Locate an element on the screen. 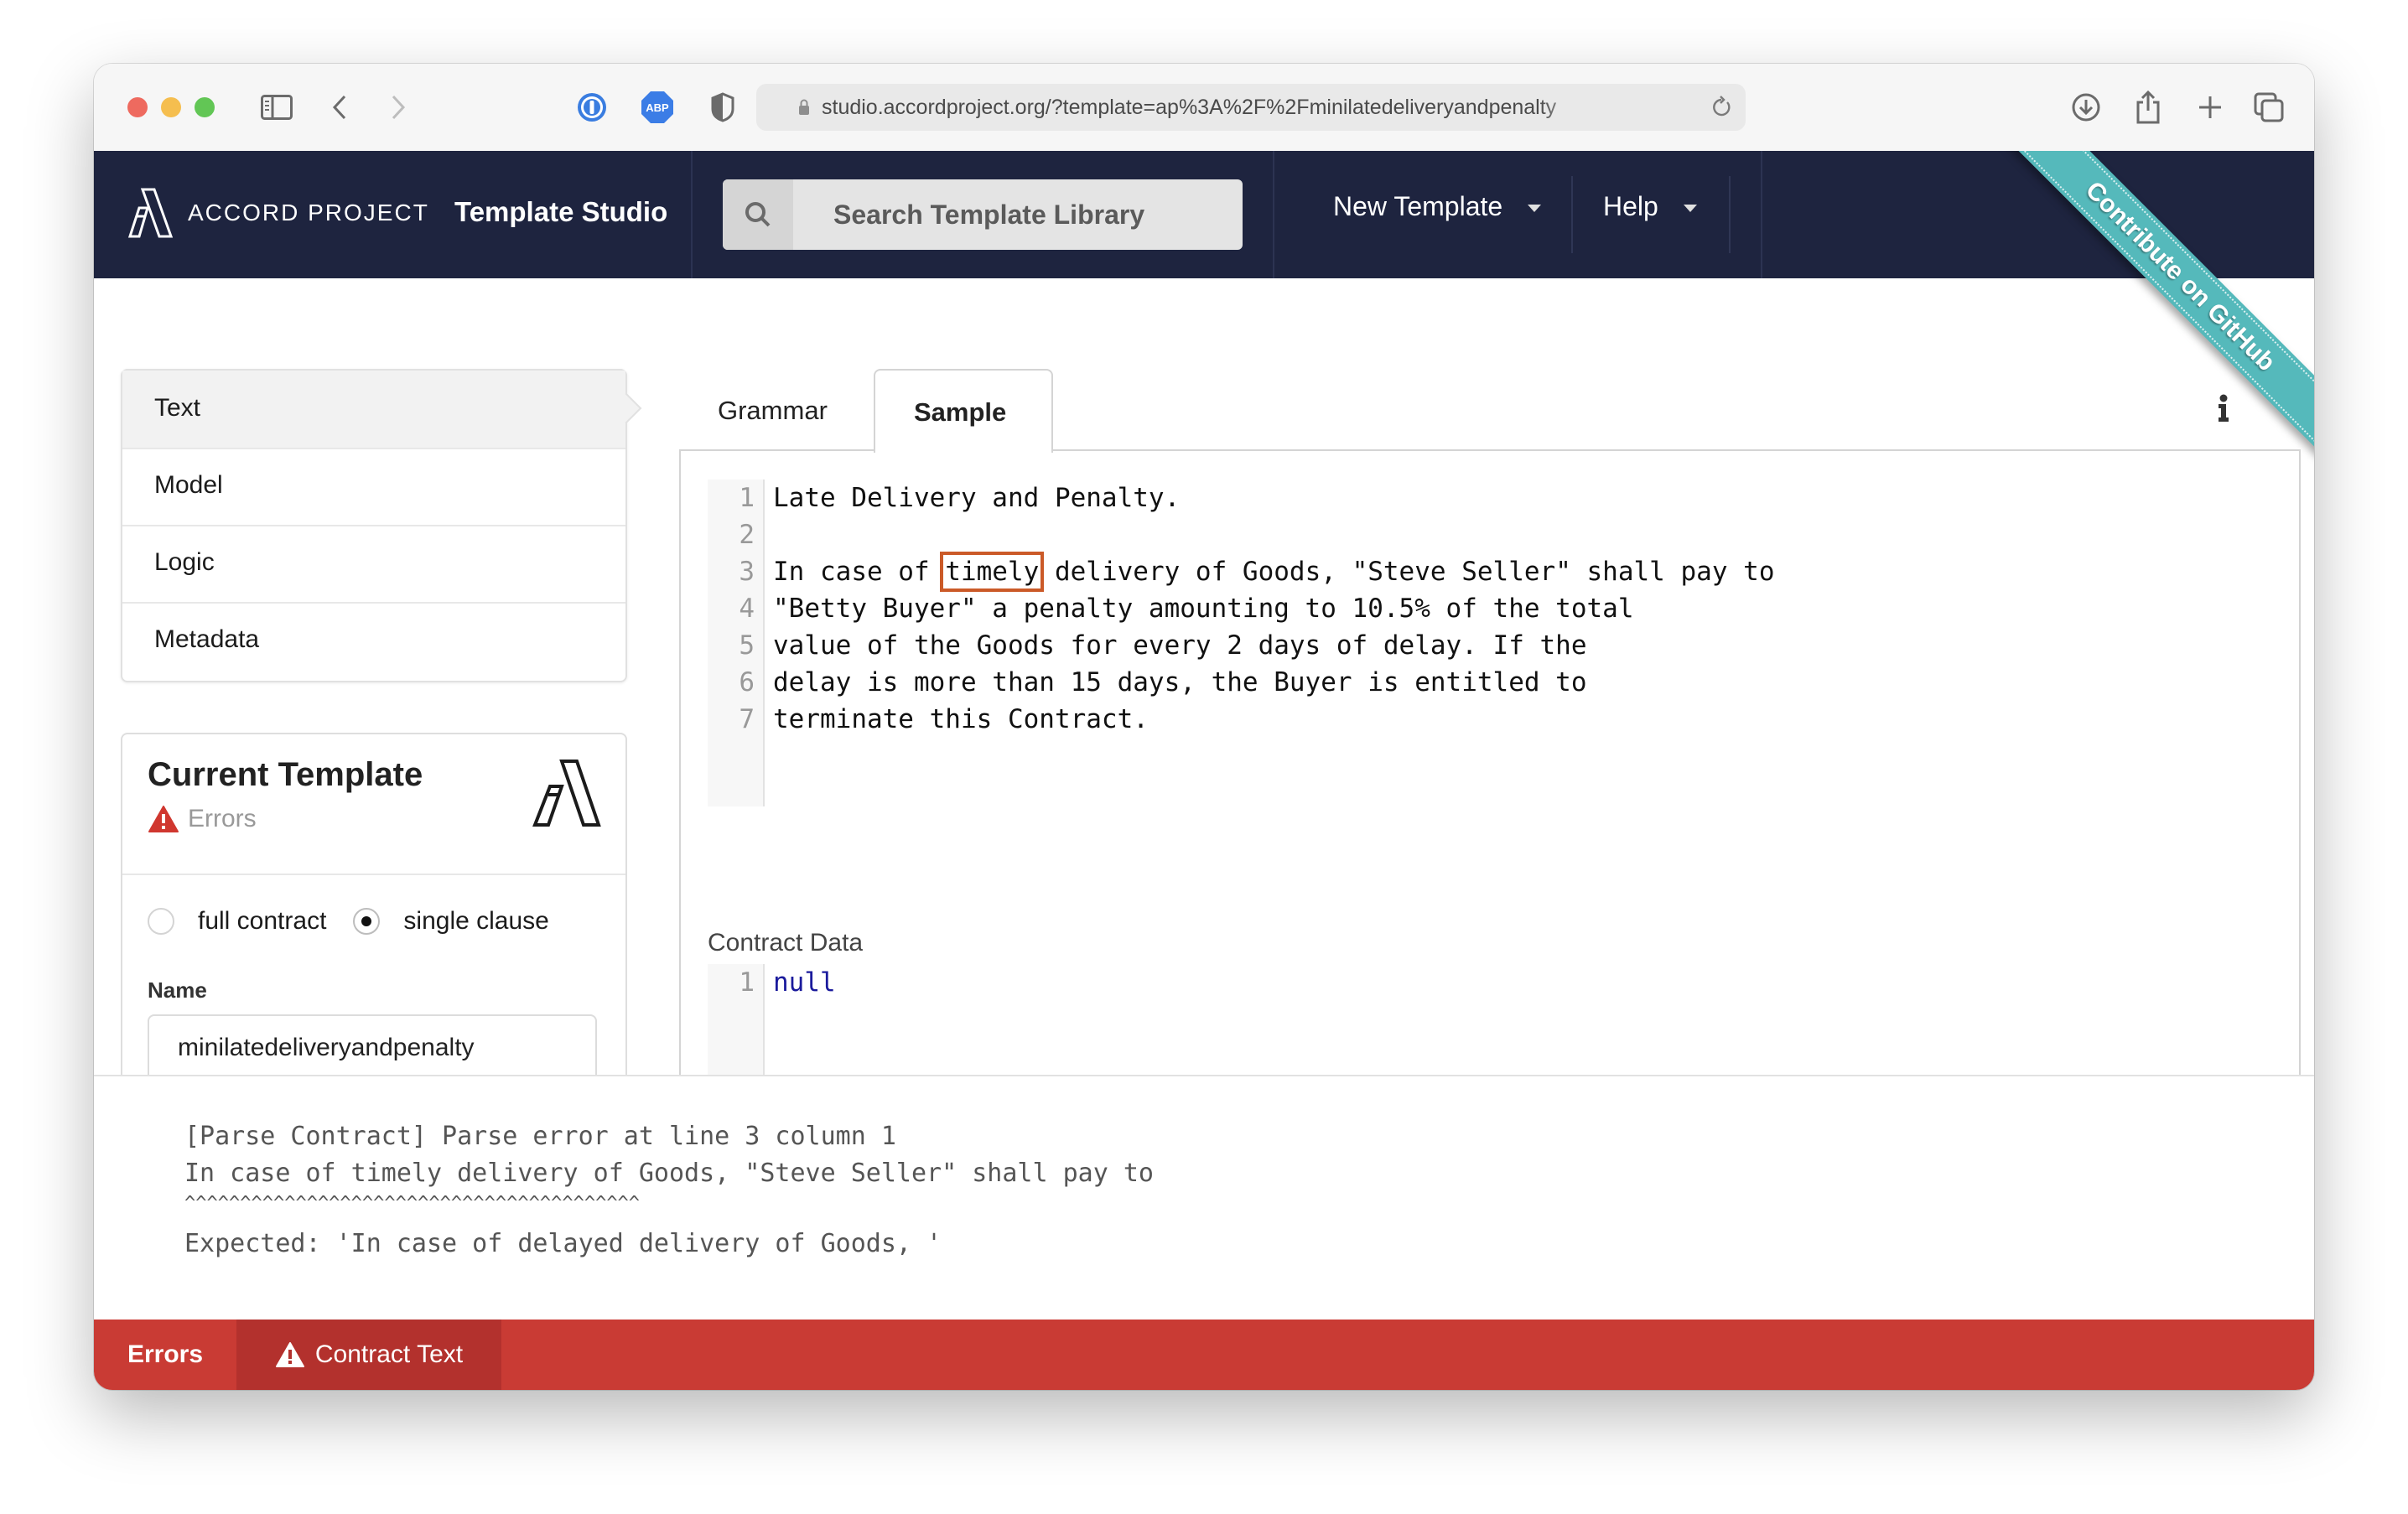  reload-icon is located at coordinates (1721, 108).